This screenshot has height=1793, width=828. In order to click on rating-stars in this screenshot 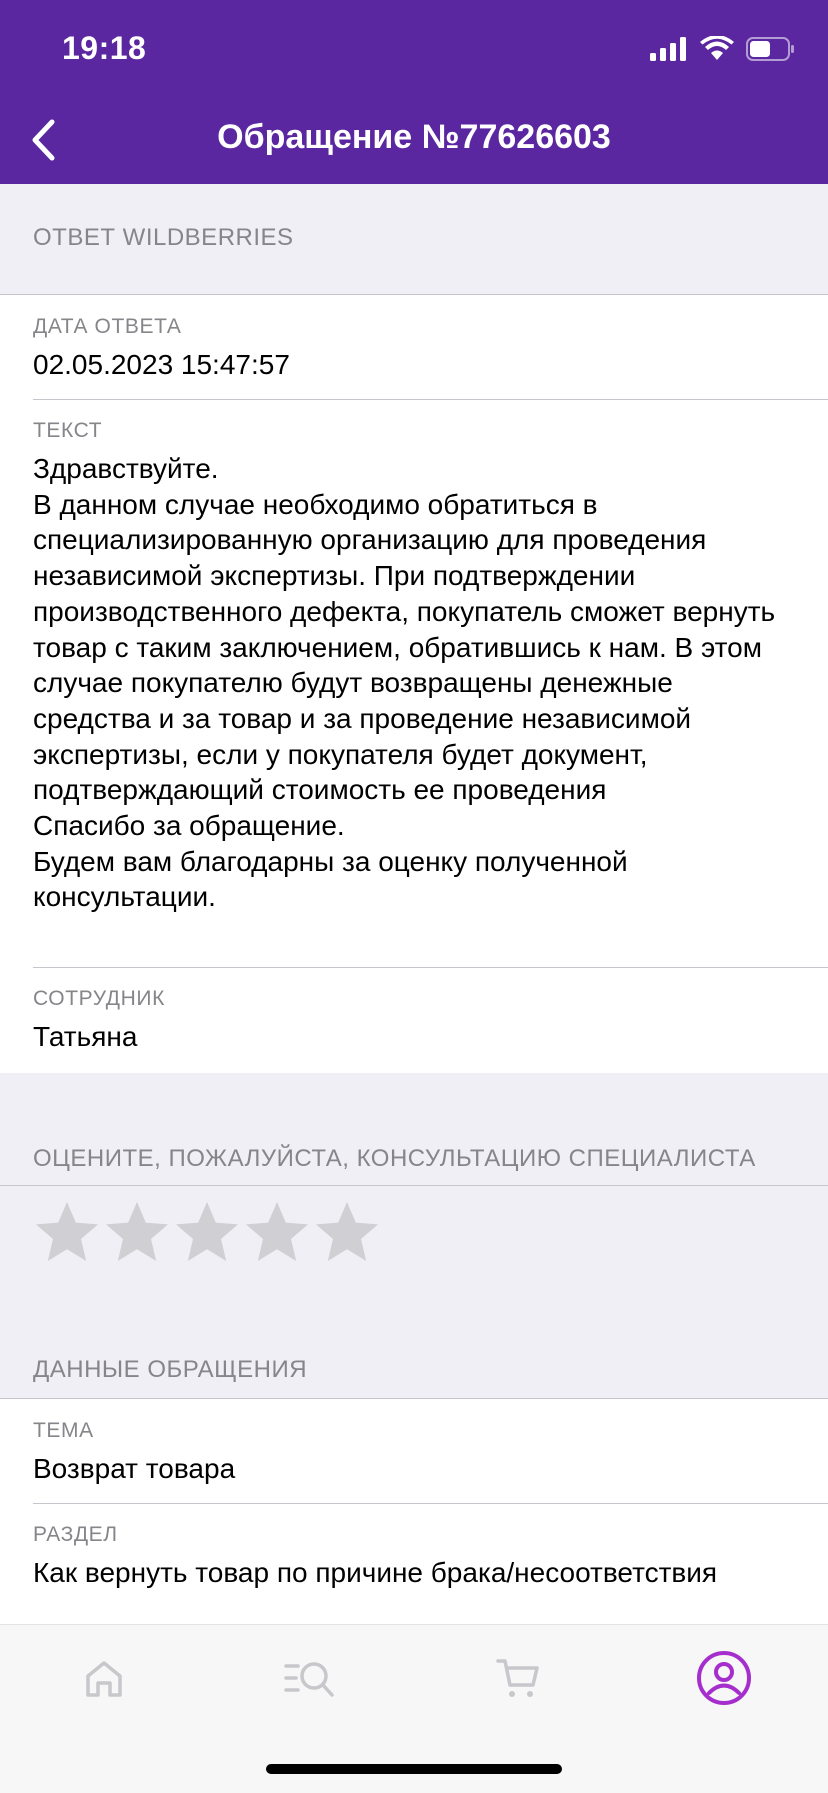, I will do `click(207, 1232)`.